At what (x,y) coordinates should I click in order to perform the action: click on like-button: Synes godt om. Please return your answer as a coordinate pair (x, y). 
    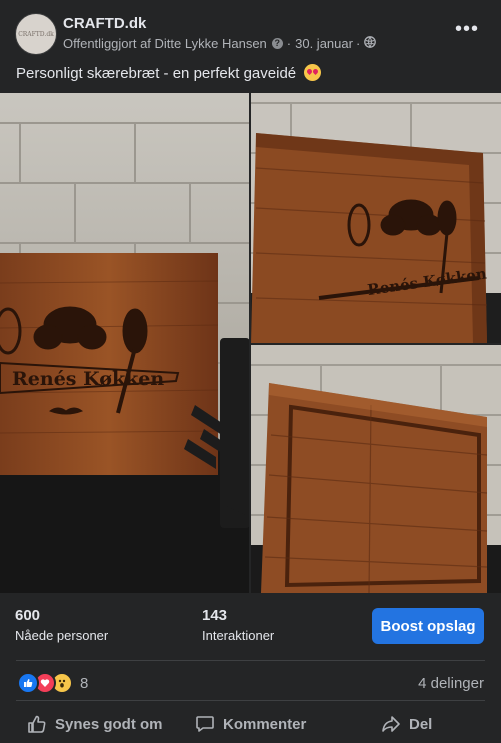
    Looking at the image, I should click on (95, 724).